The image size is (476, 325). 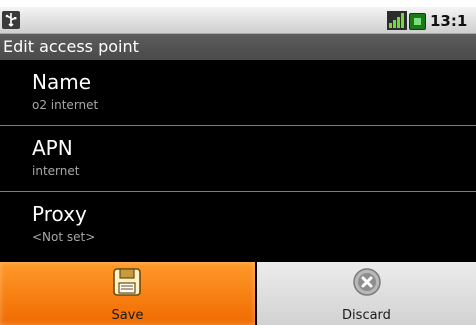 What do you see at coordinates (127, 315) in the screenshot?
I see `save-button-label: Save` at bounding box center [127, 315].